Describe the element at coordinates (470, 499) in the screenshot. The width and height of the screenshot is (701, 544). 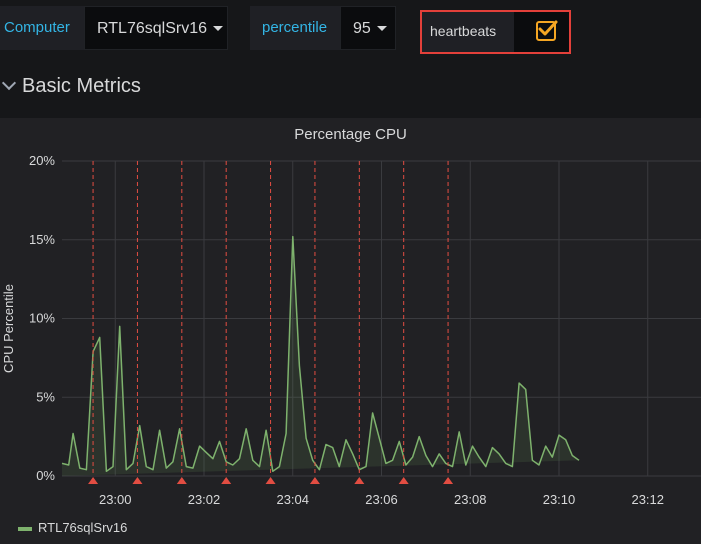
I see `x-tick-label: 23:08` at that location.